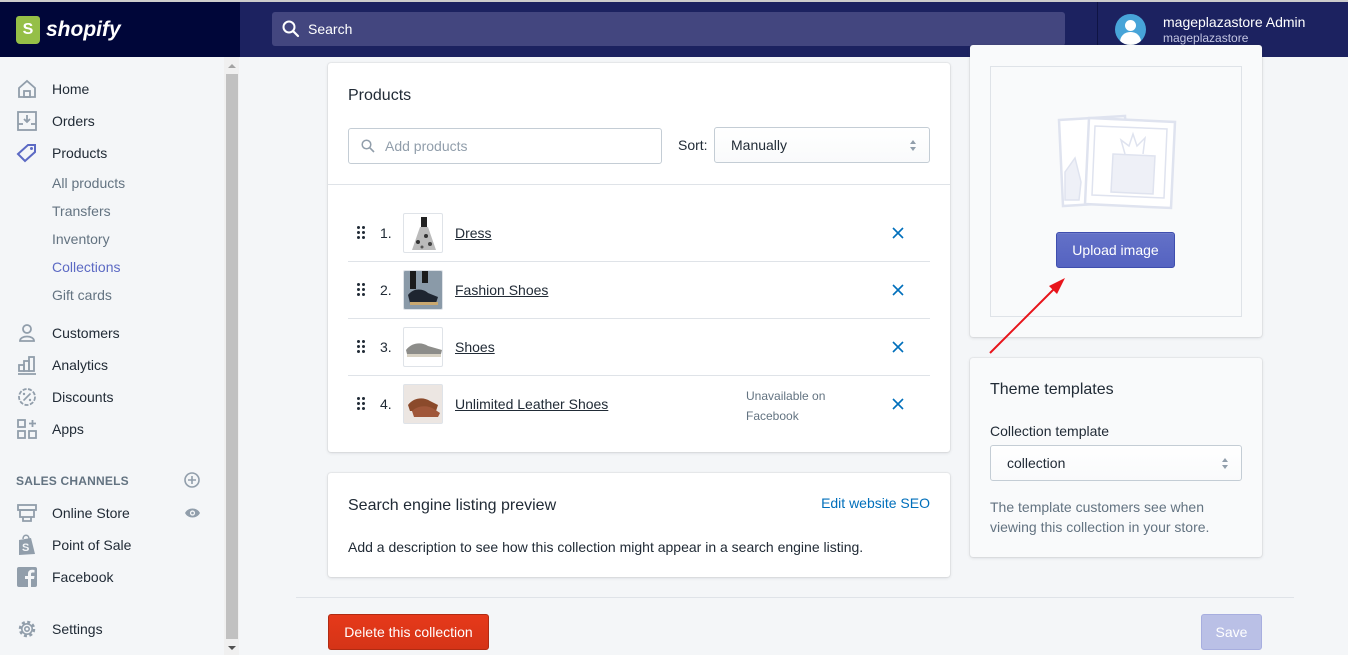 This screenshot has width=1348, height=655. What do you see at coordinates (52, 89) in the screenshot?
I see `sidebar-item-home: Home` at bounding box center [52, 89].